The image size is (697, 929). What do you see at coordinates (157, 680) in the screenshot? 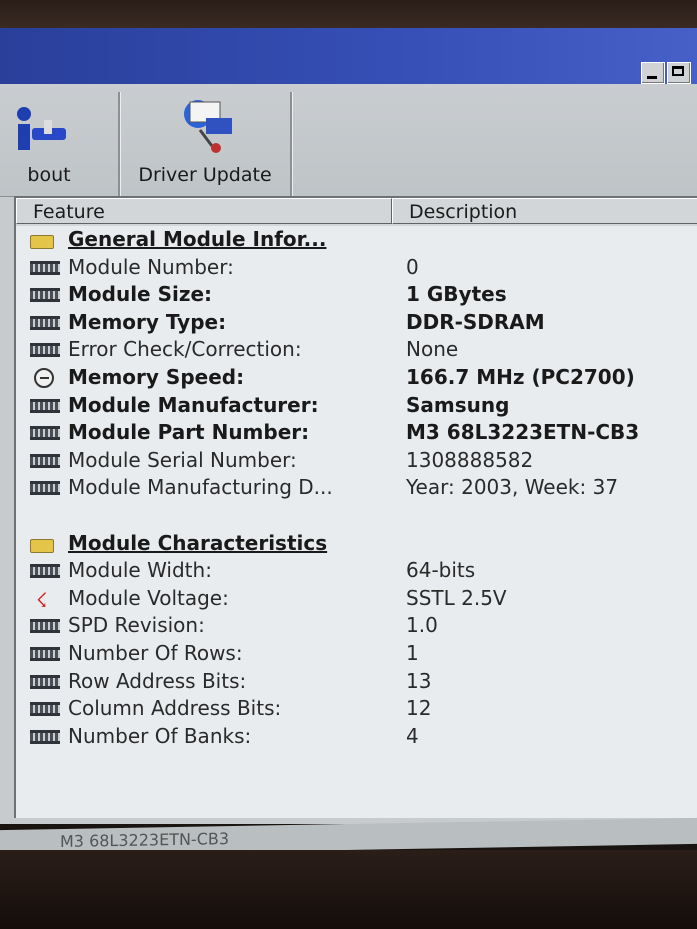
I see `feature-label: Row Address Bits:` at bounding box center [157, 680].